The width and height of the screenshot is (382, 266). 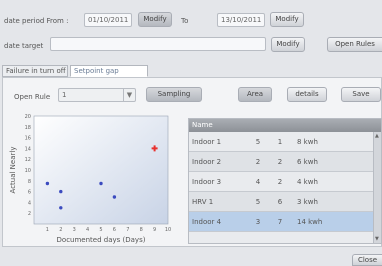 I want to click on x-tick-label: 1, so click(x=47, y=230).